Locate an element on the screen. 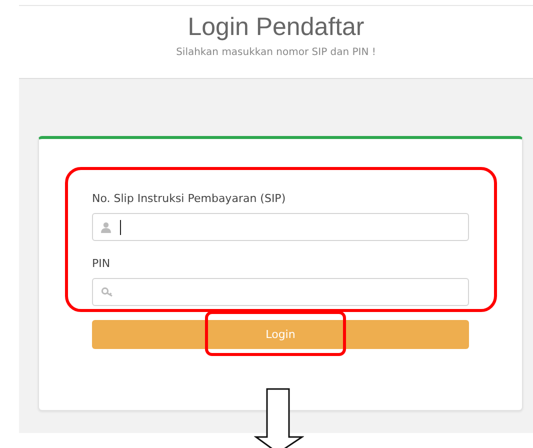  page-title: Login Pendaftar is located at coordinates (276, 27).